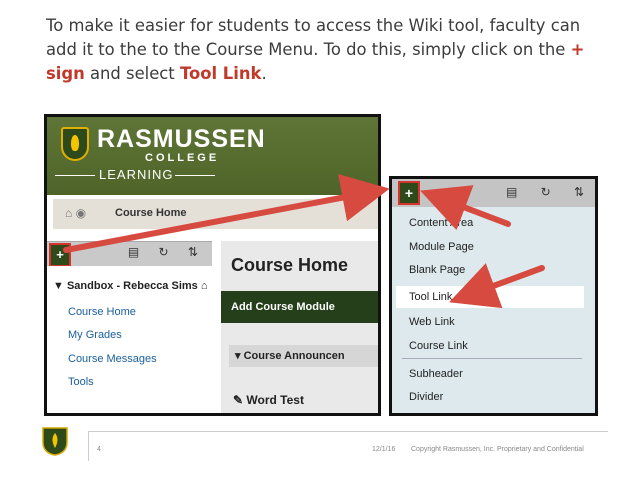  What do you see at coordinates (75, 144) in the screenshot?
I see `rasmussen-logo-icon` at bounding box center [75, 144].